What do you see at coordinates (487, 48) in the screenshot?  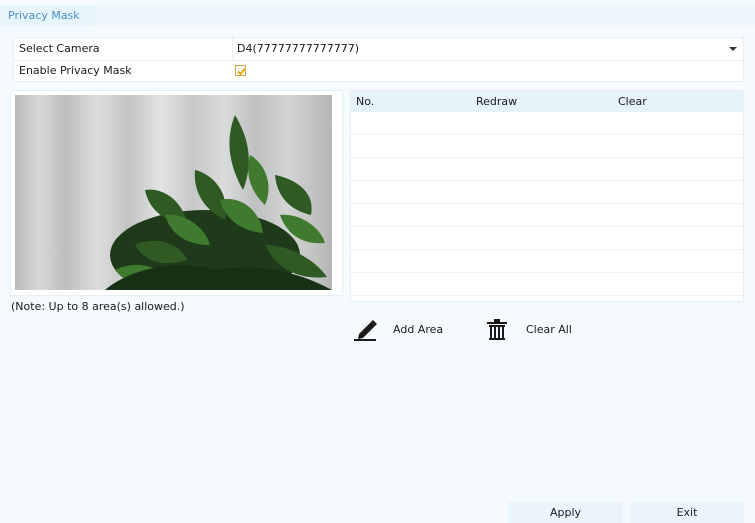 I see `camera-select: D4(77777777777777)` at bounding box center [487, 48].